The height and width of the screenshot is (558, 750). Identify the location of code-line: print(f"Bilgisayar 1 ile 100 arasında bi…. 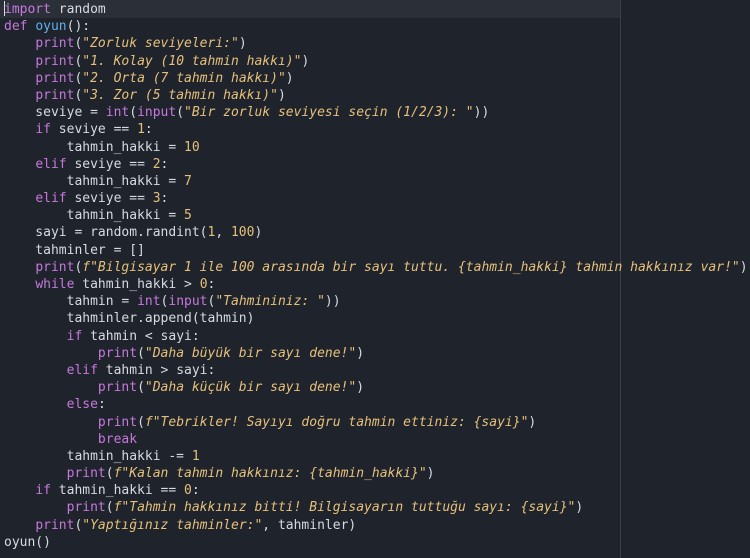
(376, 267).